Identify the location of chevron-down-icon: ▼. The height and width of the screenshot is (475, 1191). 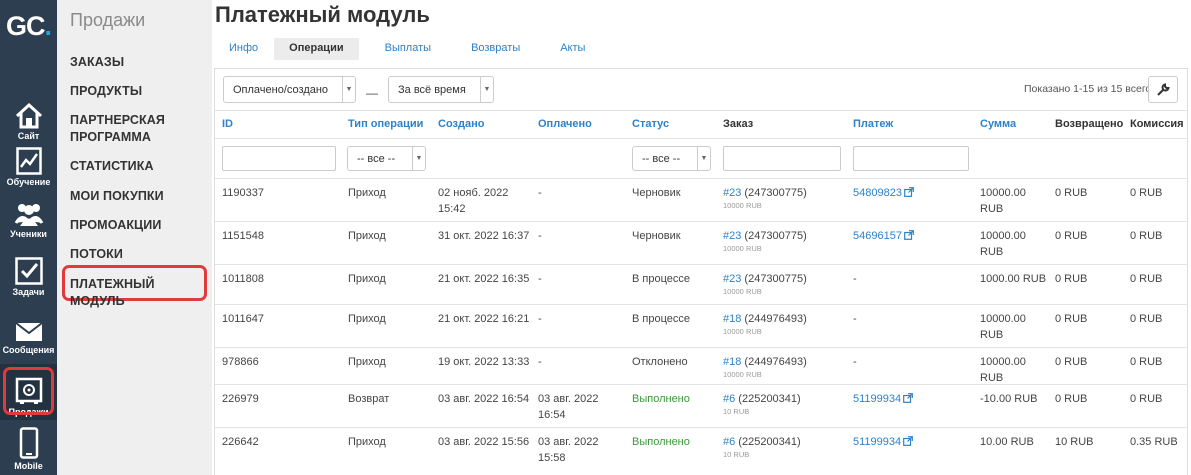
(418, 158).